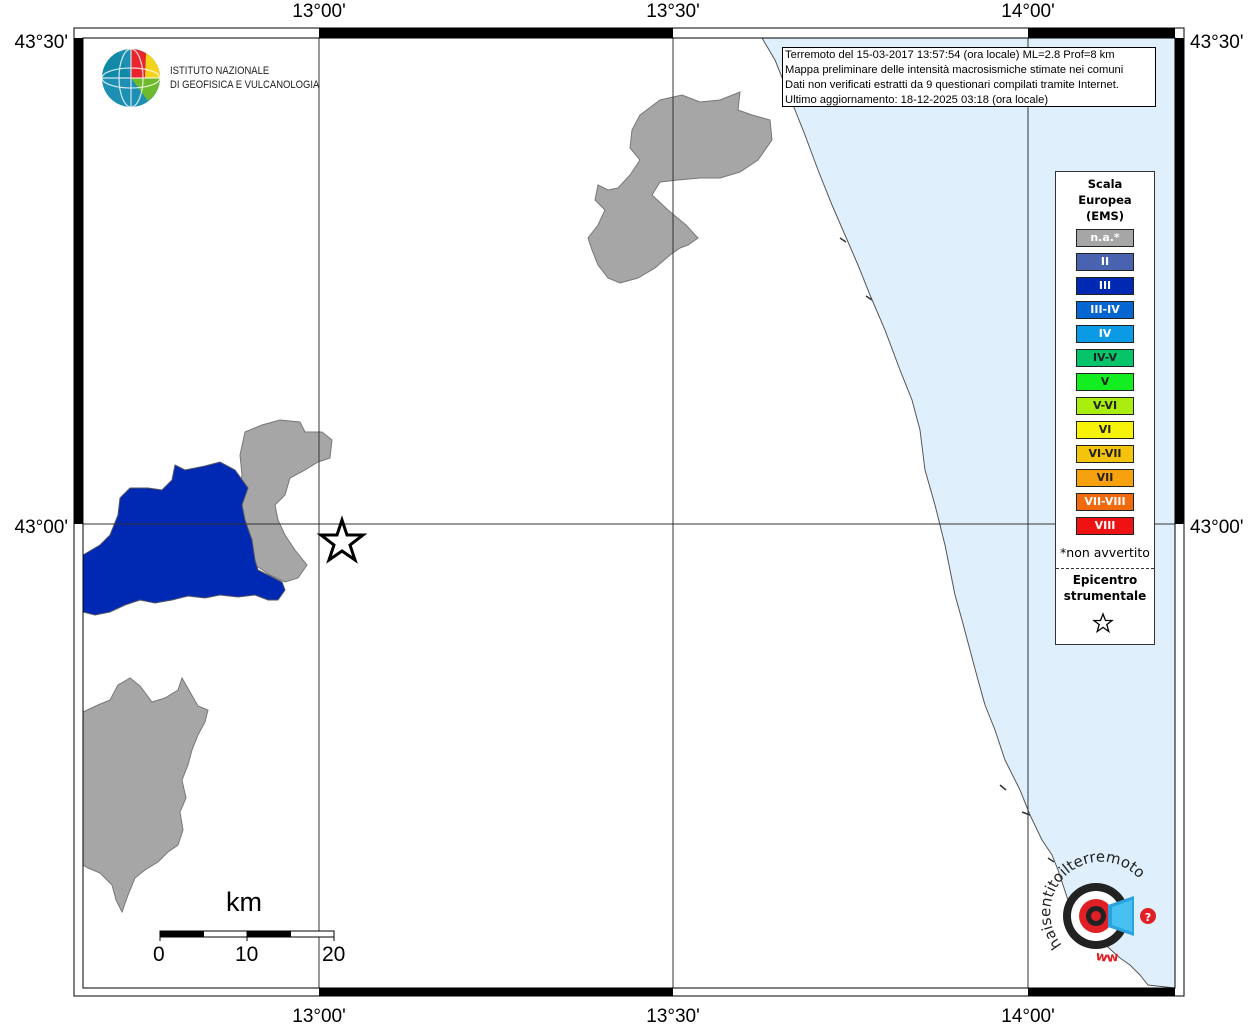 This screenshot has height=1024, width=1257. I want to click on ingv-line-2: DI GEOFISICA E VULCANOLOGIA, so click(245, 85).